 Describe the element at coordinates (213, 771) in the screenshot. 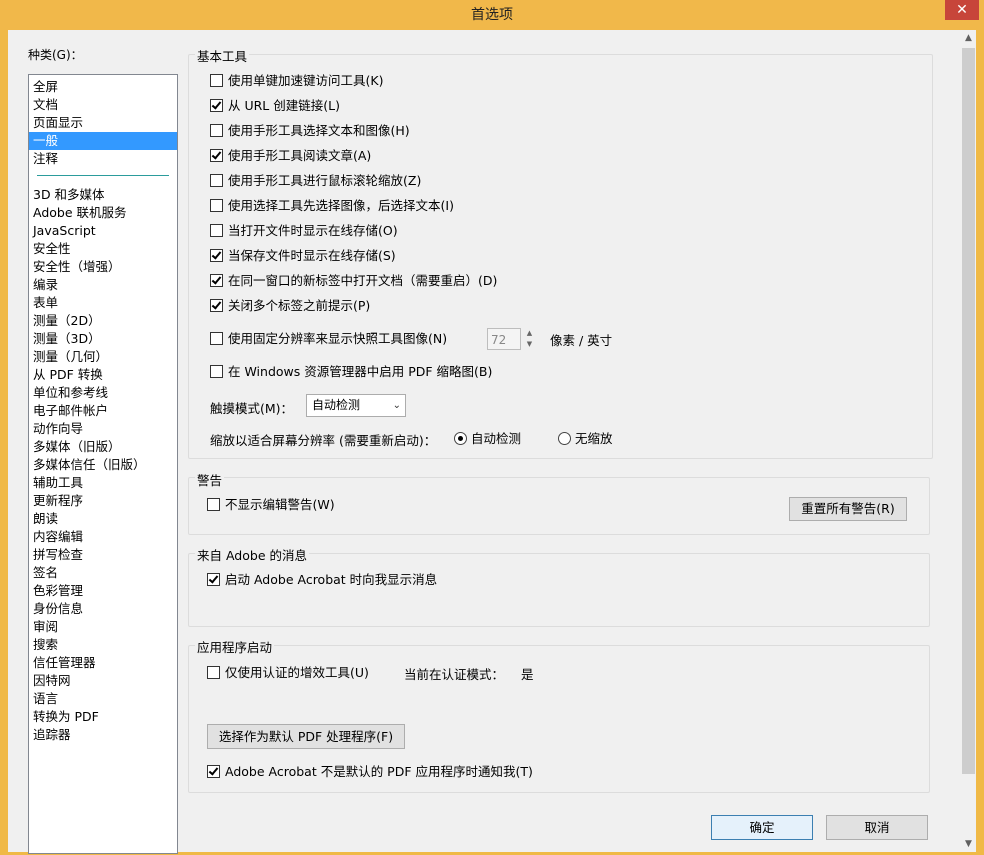

I see `notify-not-default-checkbox` at that location.